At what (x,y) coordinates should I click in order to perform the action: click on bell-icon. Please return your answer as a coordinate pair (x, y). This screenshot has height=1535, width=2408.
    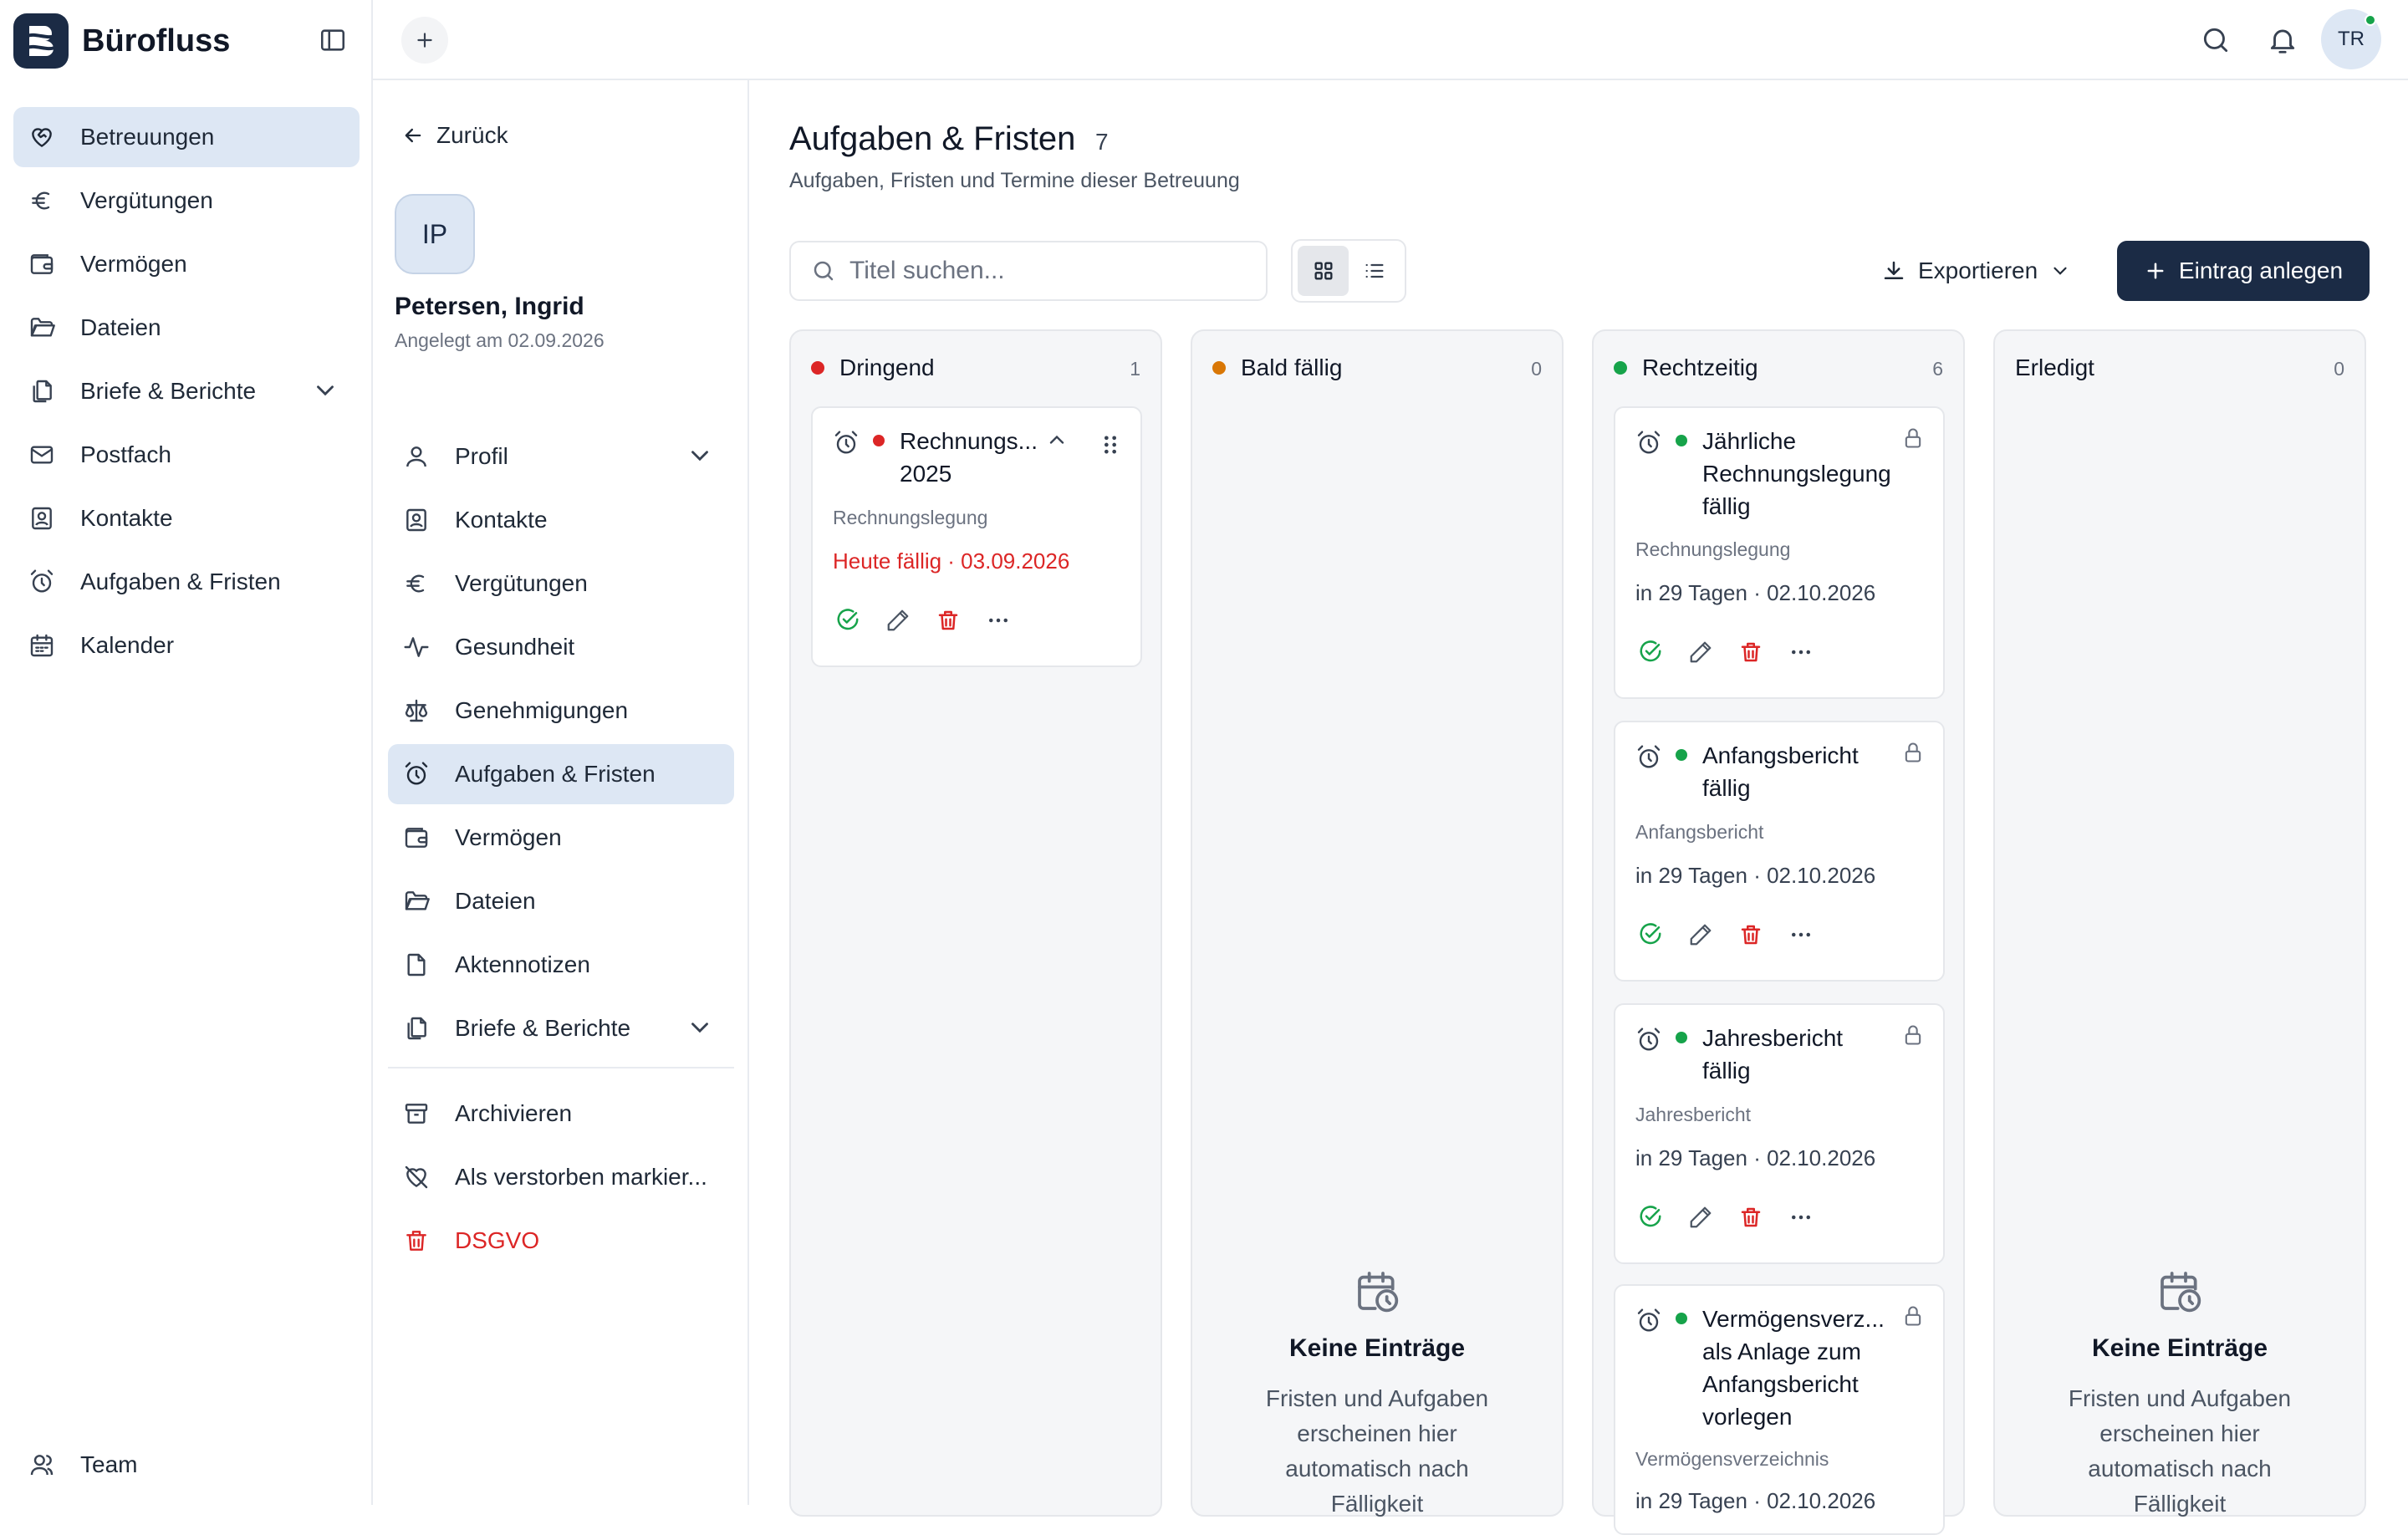
    Looking at the image, I should click on (2283, 40).